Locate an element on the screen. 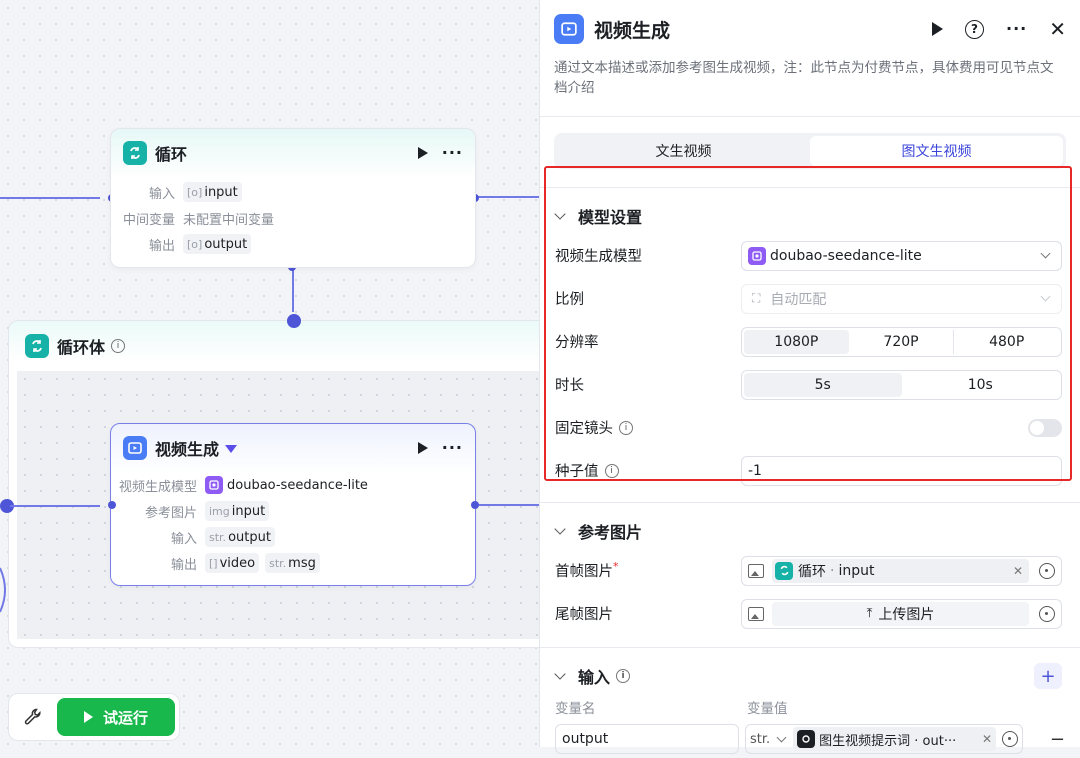 The width and height of the screenshot is (1080, 758). seed-row: 种子值 i -1 is located at coordinates (810, 470).